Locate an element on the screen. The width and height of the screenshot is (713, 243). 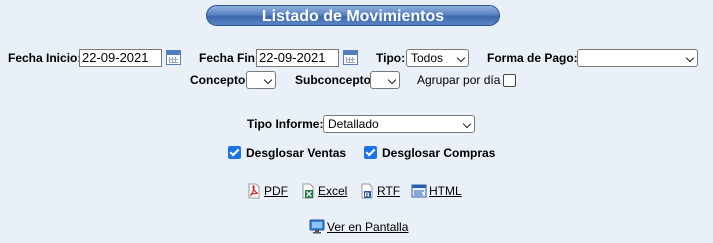
html-link: HTML is located at coordinates (445, 191).